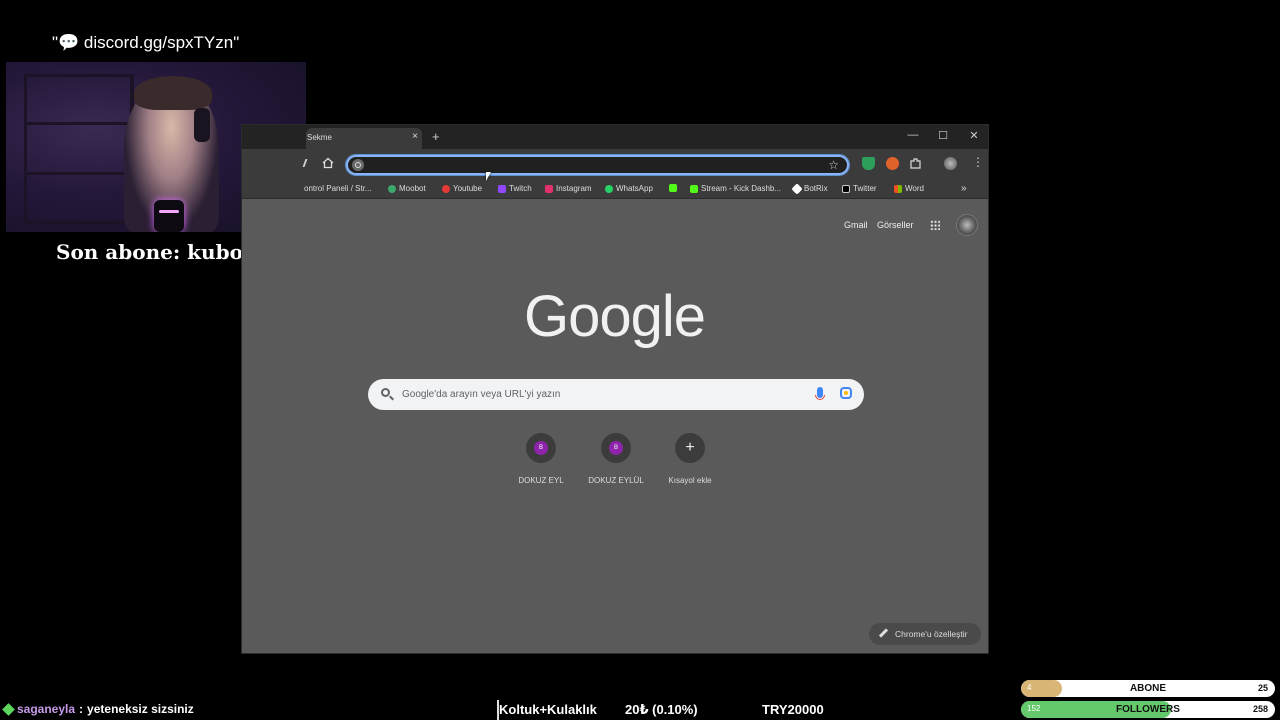 The width and height of the screenshot is (1280, 720). Describe the element at coordinates (319, 137) in the screenshot. I see `tab-title: Sekme` at that location.